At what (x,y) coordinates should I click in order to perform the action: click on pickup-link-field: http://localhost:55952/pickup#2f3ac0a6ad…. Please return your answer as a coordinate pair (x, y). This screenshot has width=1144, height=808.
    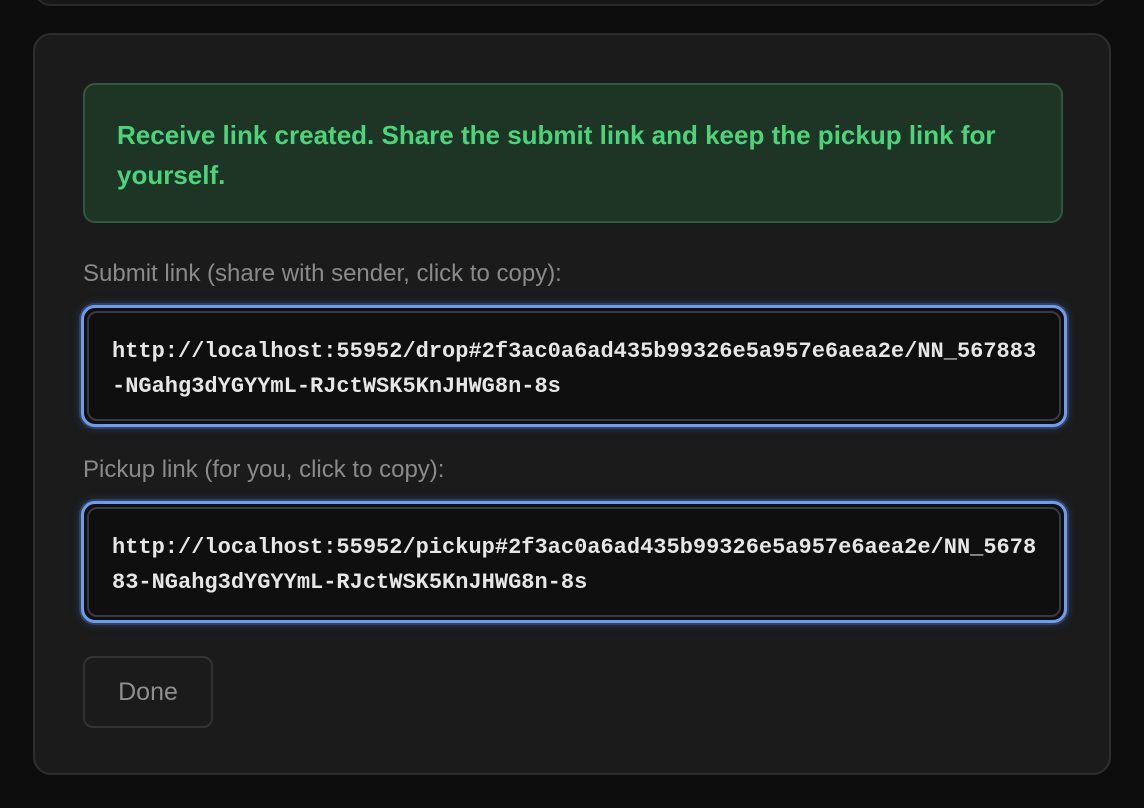
    Looking at the image, I should click on (574, 562).